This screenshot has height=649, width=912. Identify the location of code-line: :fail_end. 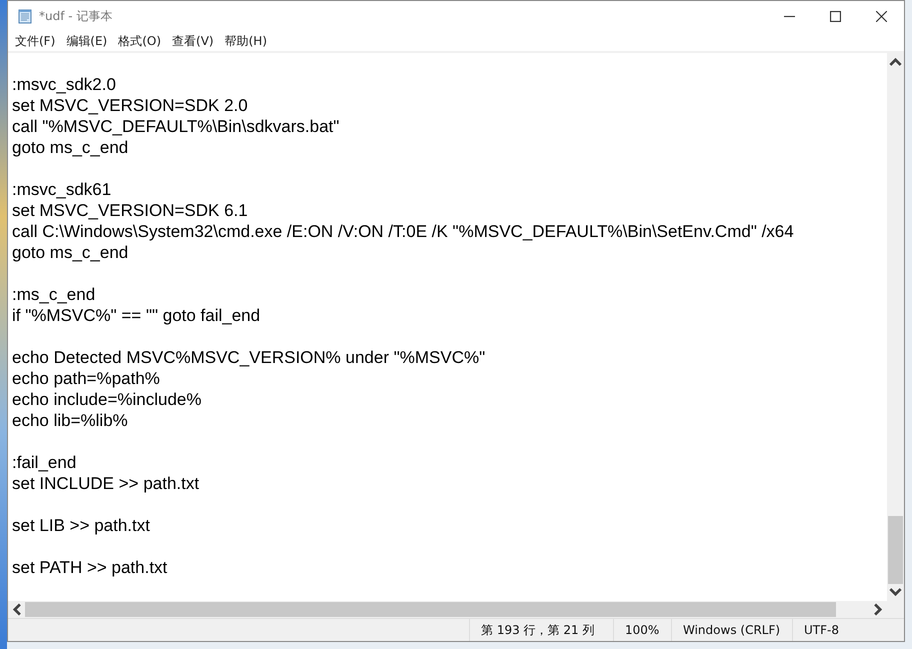
(45, 462).